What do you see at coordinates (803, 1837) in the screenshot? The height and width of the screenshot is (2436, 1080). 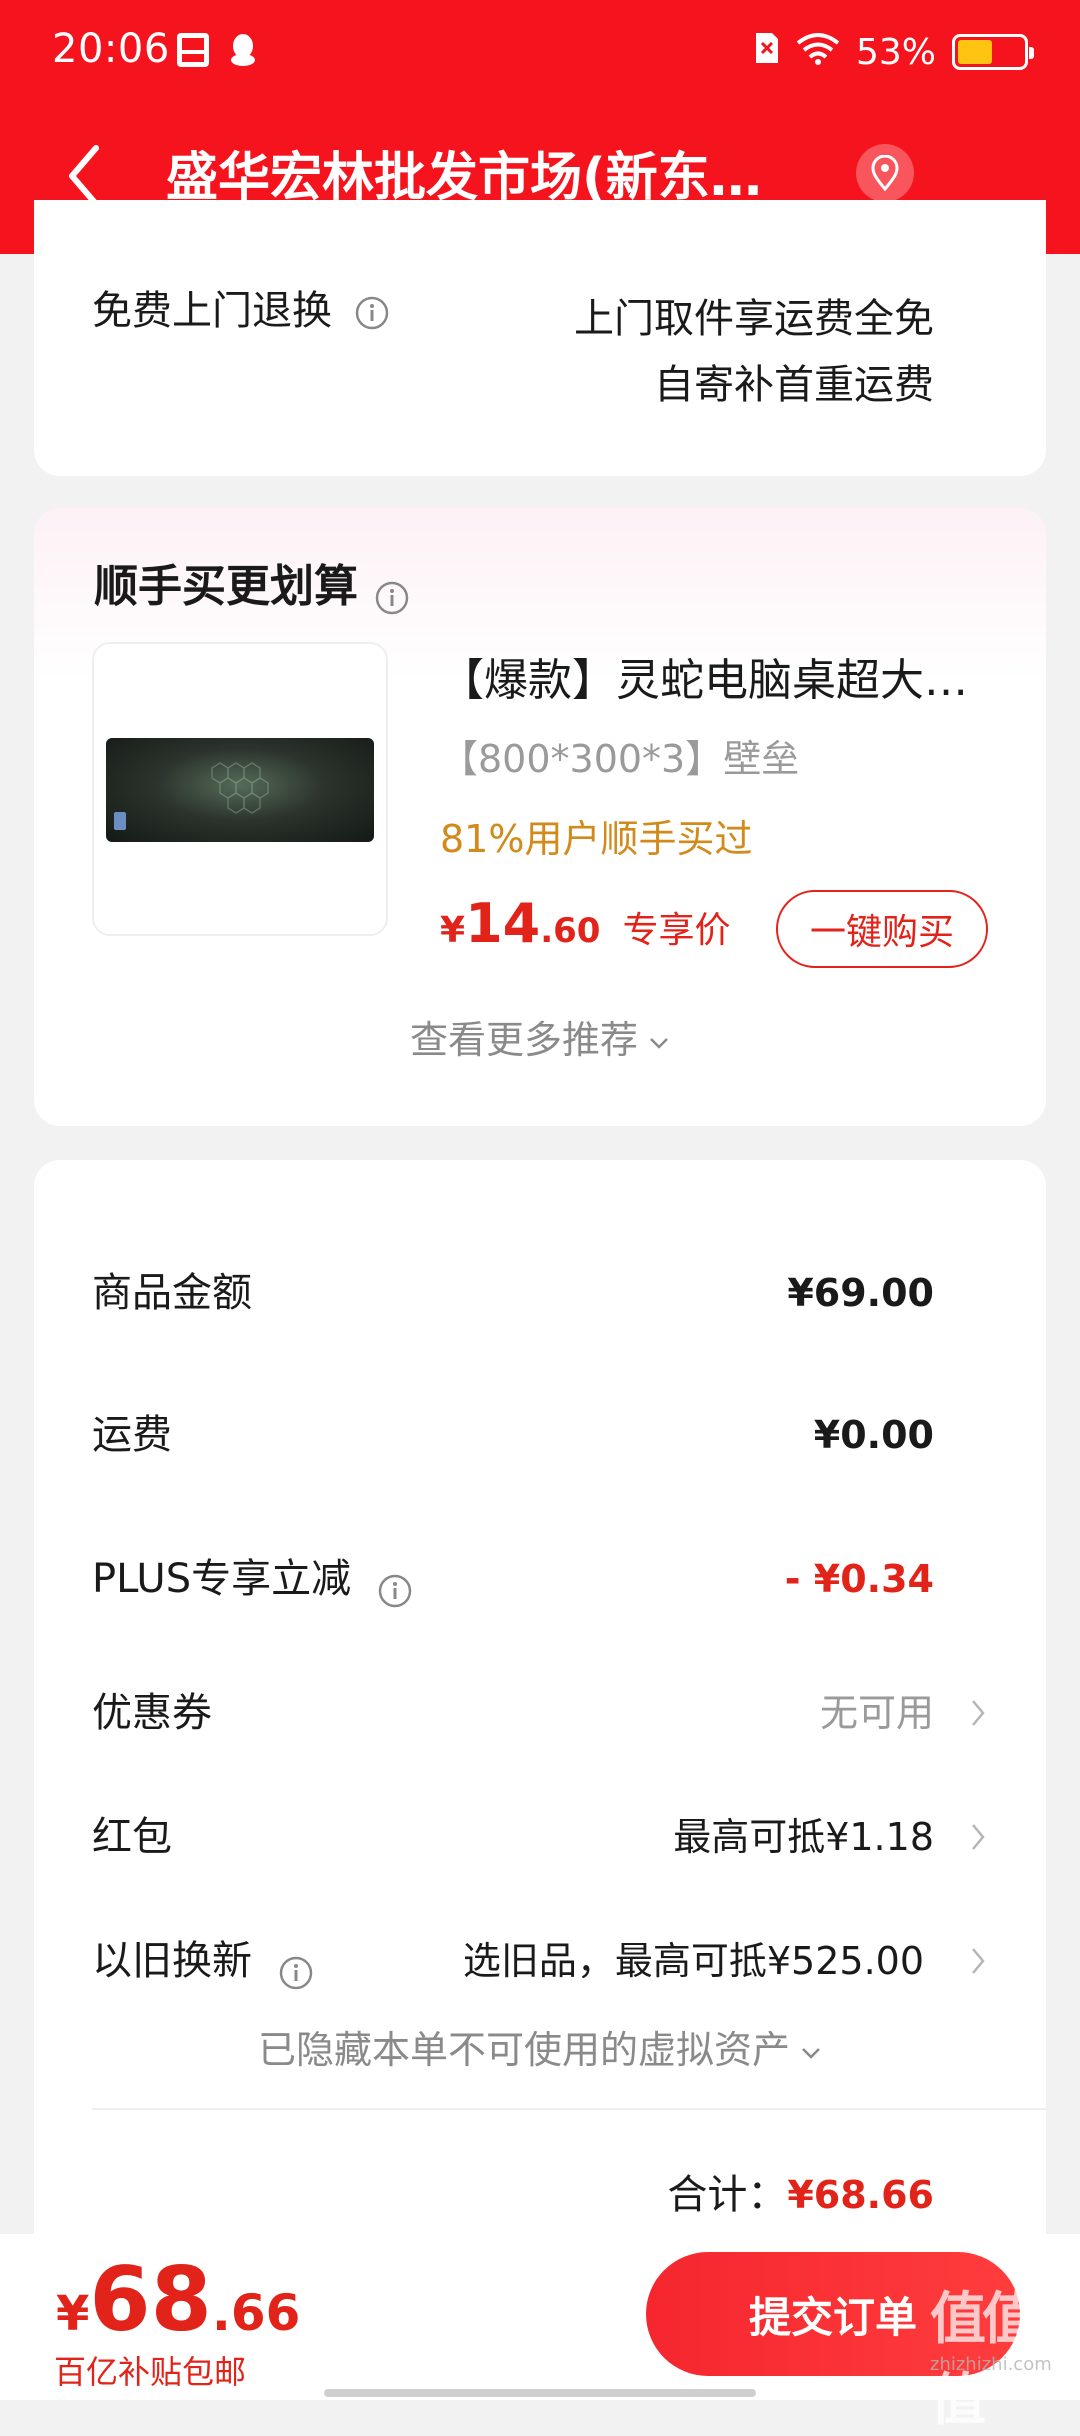 I see `row-value: 最高可抵¥1.18` at bounding box center [803, 1837].